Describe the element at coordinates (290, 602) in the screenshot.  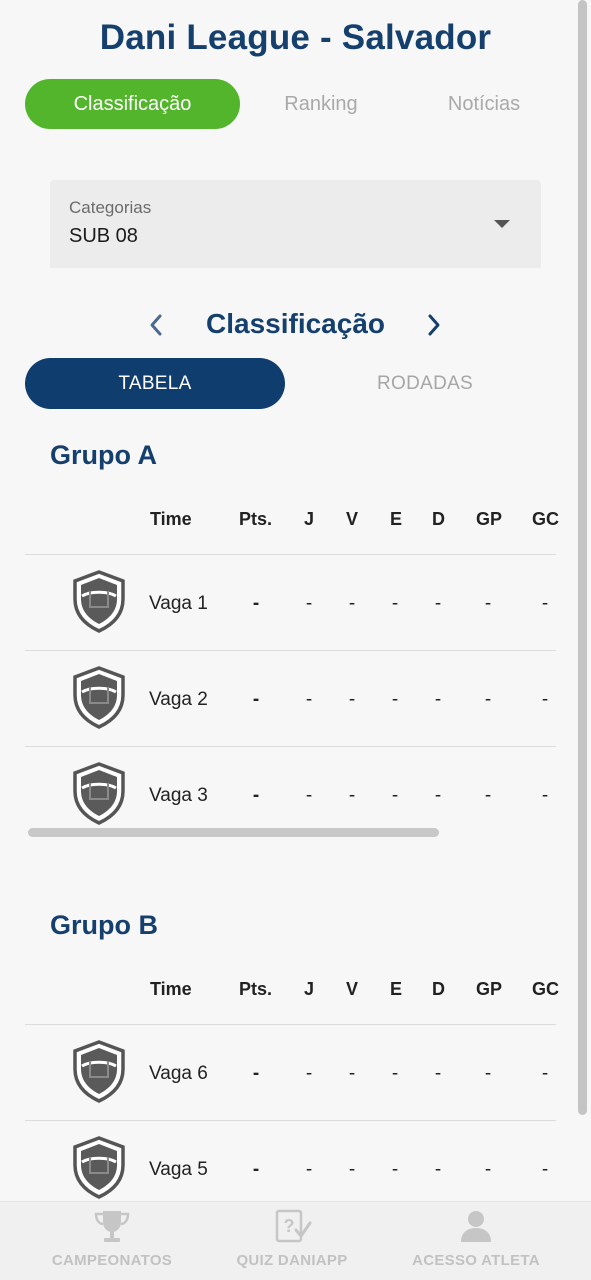
I see `table-row: Vaga 1 - - - - - - -` at that location.